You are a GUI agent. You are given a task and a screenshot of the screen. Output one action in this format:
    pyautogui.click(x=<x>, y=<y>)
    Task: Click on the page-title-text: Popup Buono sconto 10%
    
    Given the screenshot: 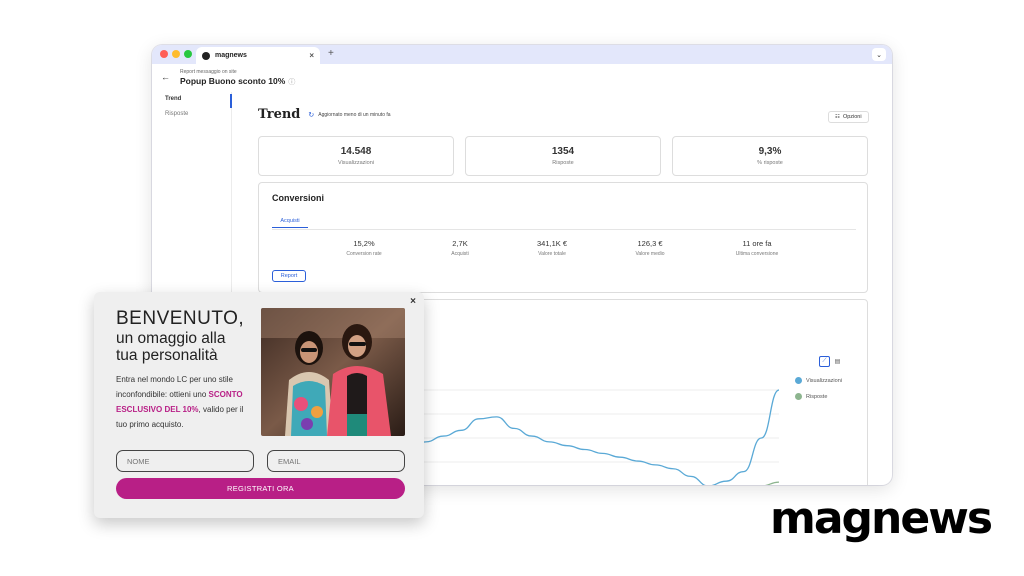 What is the action you would take?
    pyautogui.click(x=233, y=81)
    